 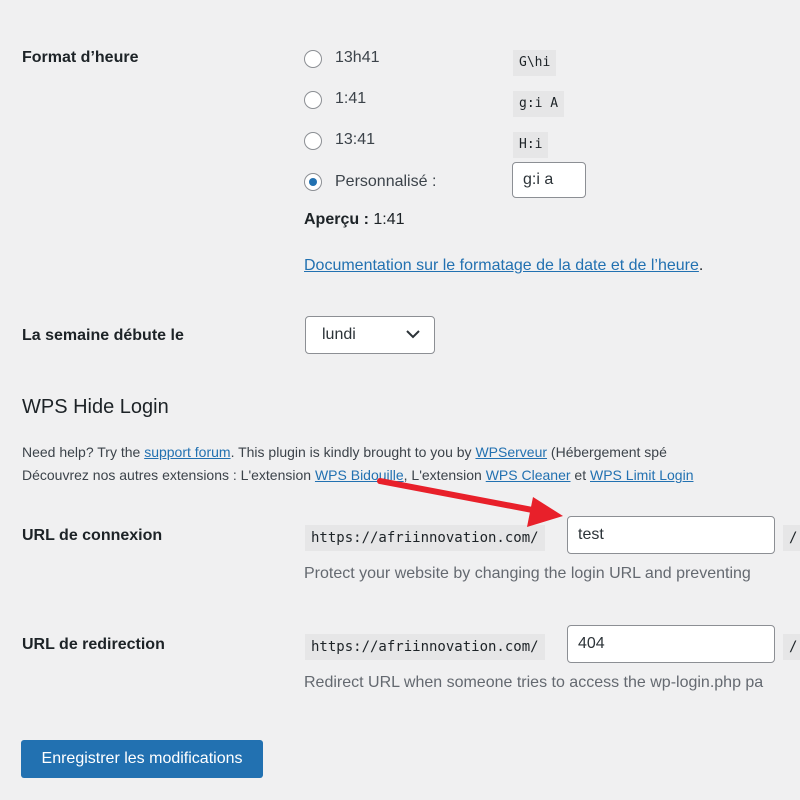 What do you see at coordinates (95, 407) in the screenshot?
I see `wps-hide-login-title: WPS Hide Login` at bounding box center [95, 407].